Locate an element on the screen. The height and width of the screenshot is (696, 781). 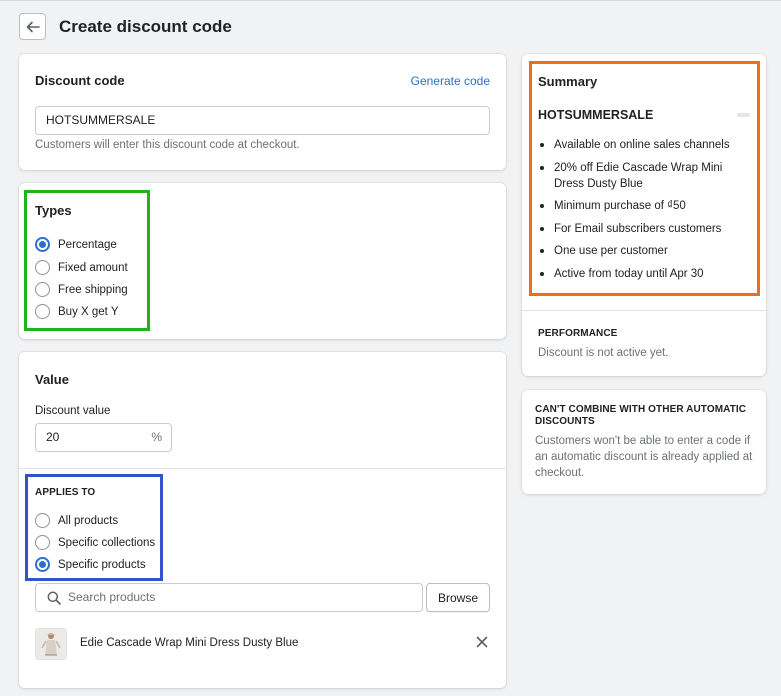
summary-divider is located at coordinates (644, 310).